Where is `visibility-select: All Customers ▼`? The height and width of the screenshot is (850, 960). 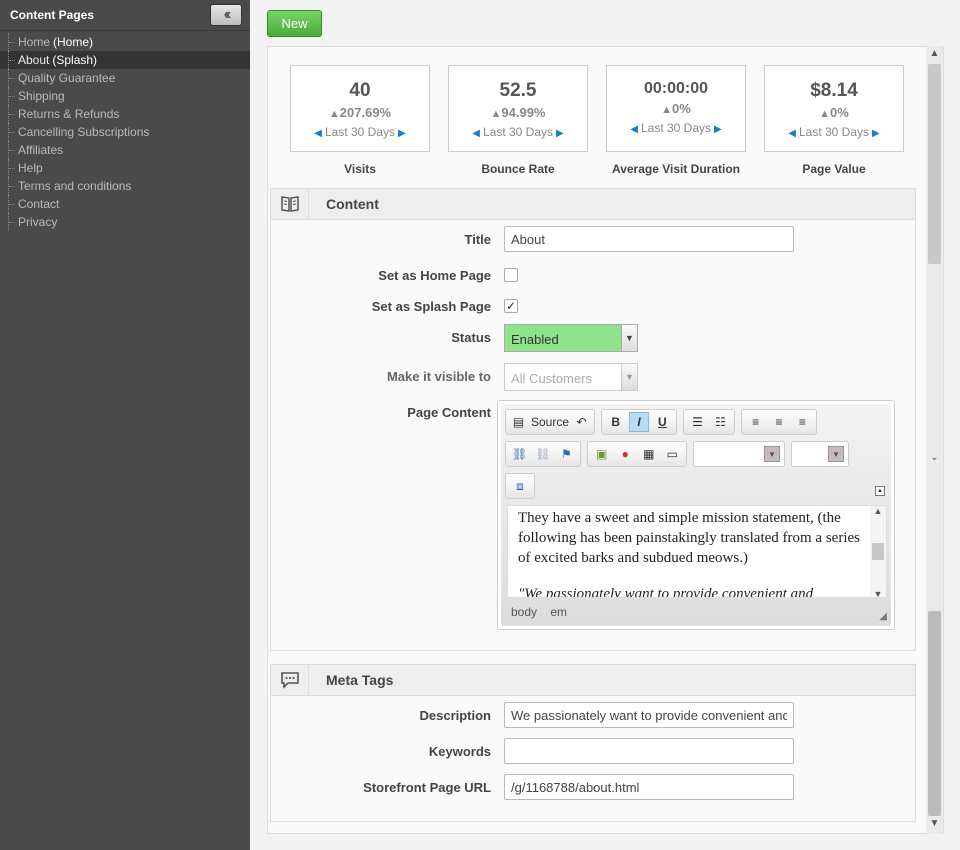
visibility-select: All Customers ▼ is located at coordinates (571, 377).